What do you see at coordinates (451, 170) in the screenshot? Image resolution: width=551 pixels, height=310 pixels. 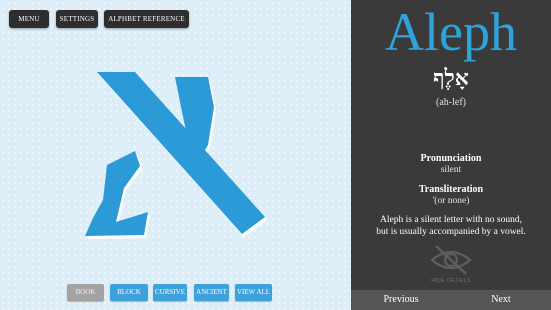 I see `pronunciation-value: silent` at bounding box center [451, 170].